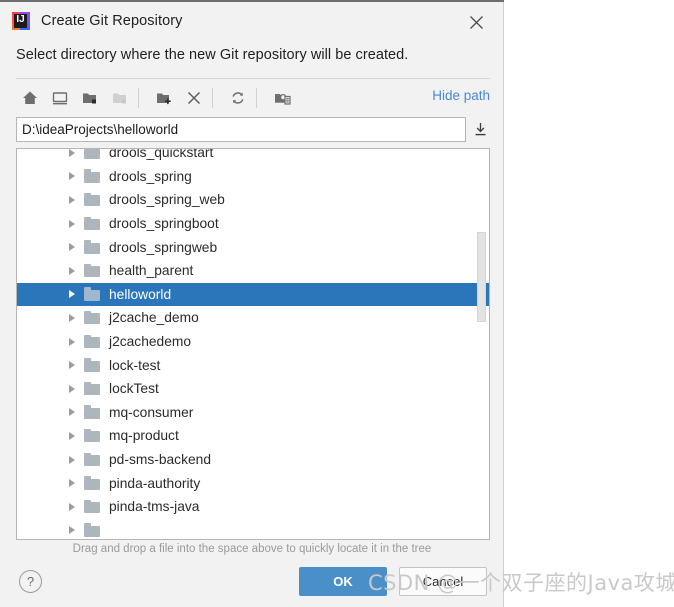 The width and height of the screenshot is (674, 607). What do you see at coordinates (253, 413) in the screenshot?
I see `tree-row: mq-consumer` at bounding box center [253, 413].